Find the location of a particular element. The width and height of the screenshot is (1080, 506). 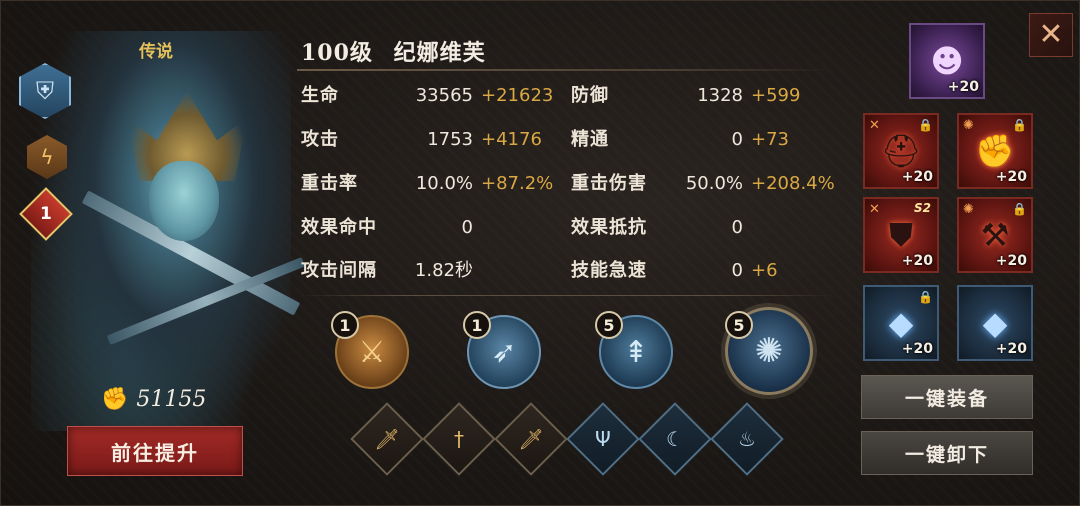

passive-6: ♨ is located at coordinates (747, 439).